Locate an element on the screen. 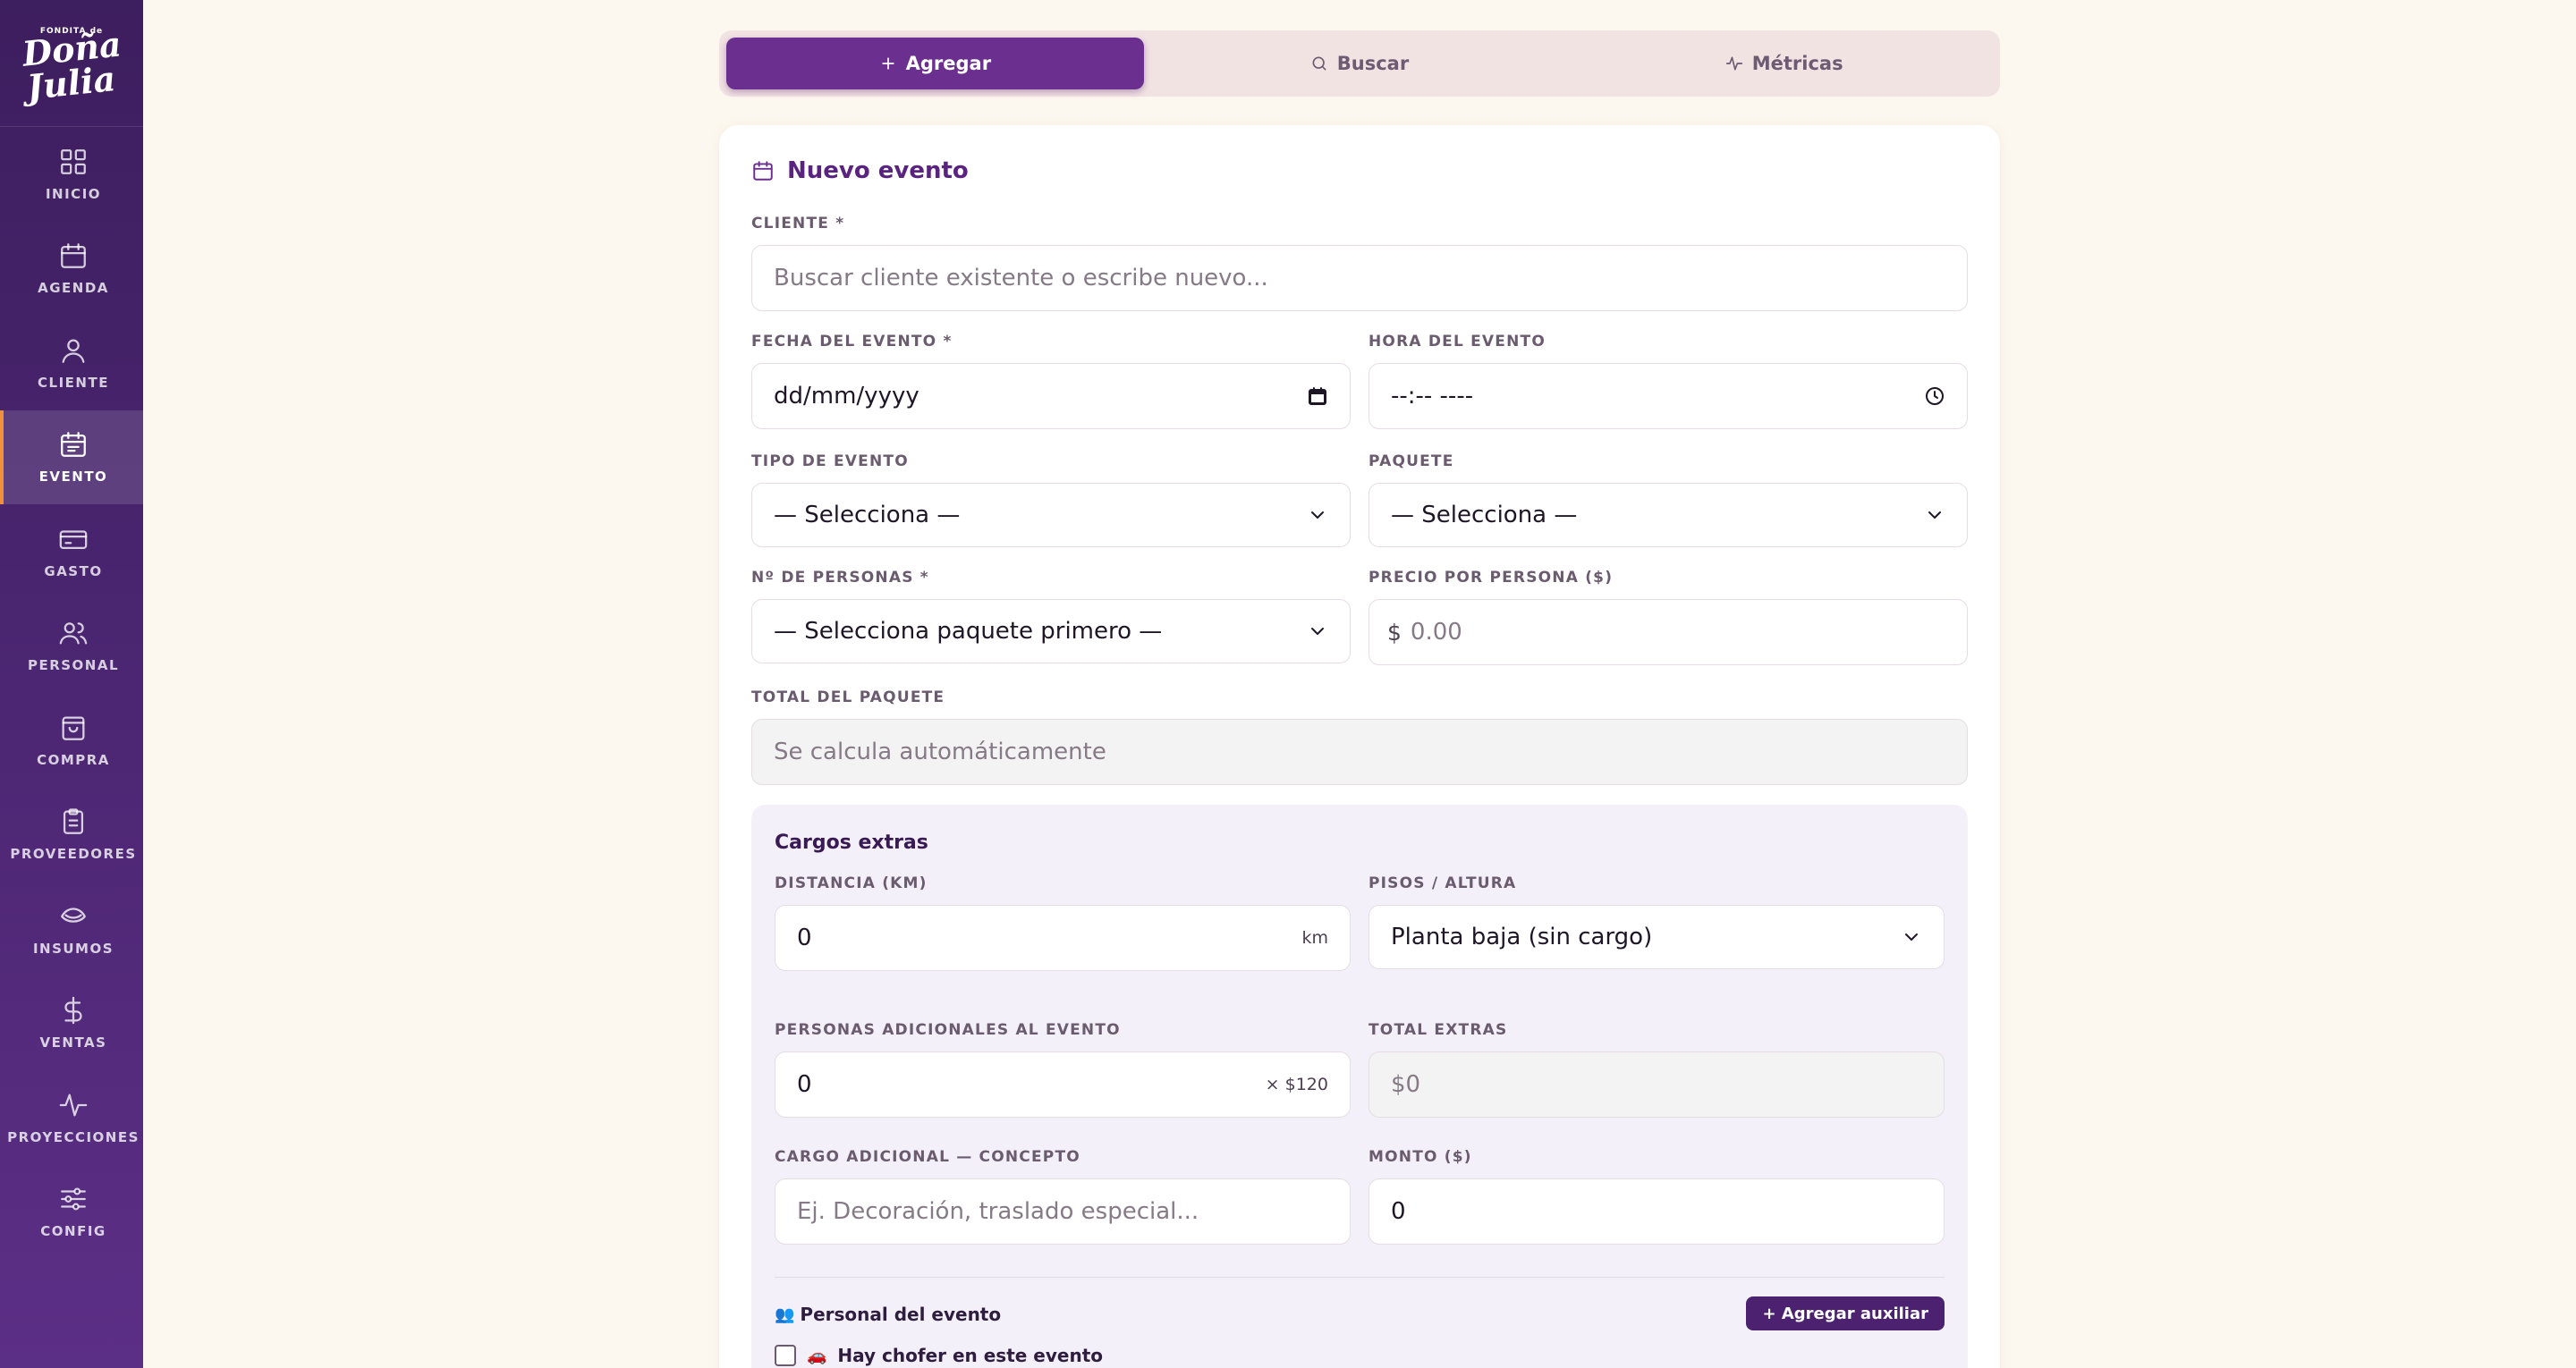 The height and width of the screenshot is (1368, 2576). precio-label: PRECIO POR PERSONA ($) is located at coordinates (1491, 578).